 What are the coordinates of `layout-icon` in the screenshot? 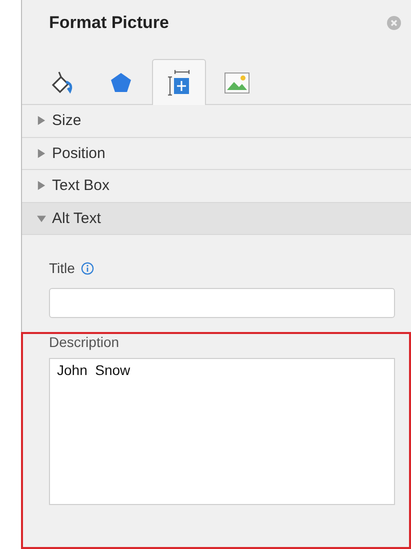 It's located at (179, 83).